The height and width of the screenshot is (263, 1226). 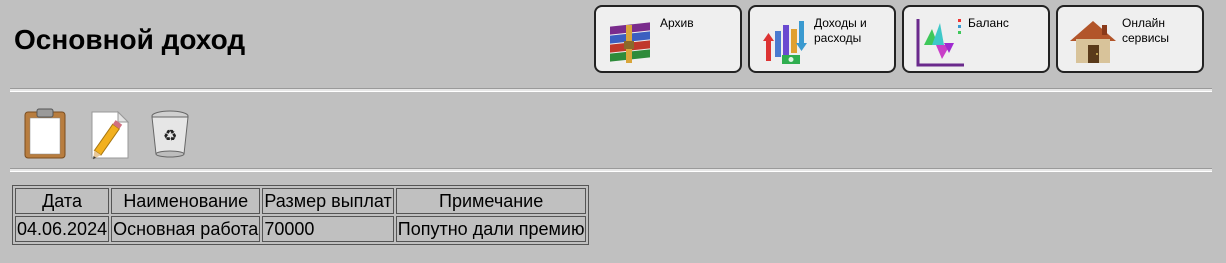 I want to click on edit-document-icon, so click(x=110, y=135).